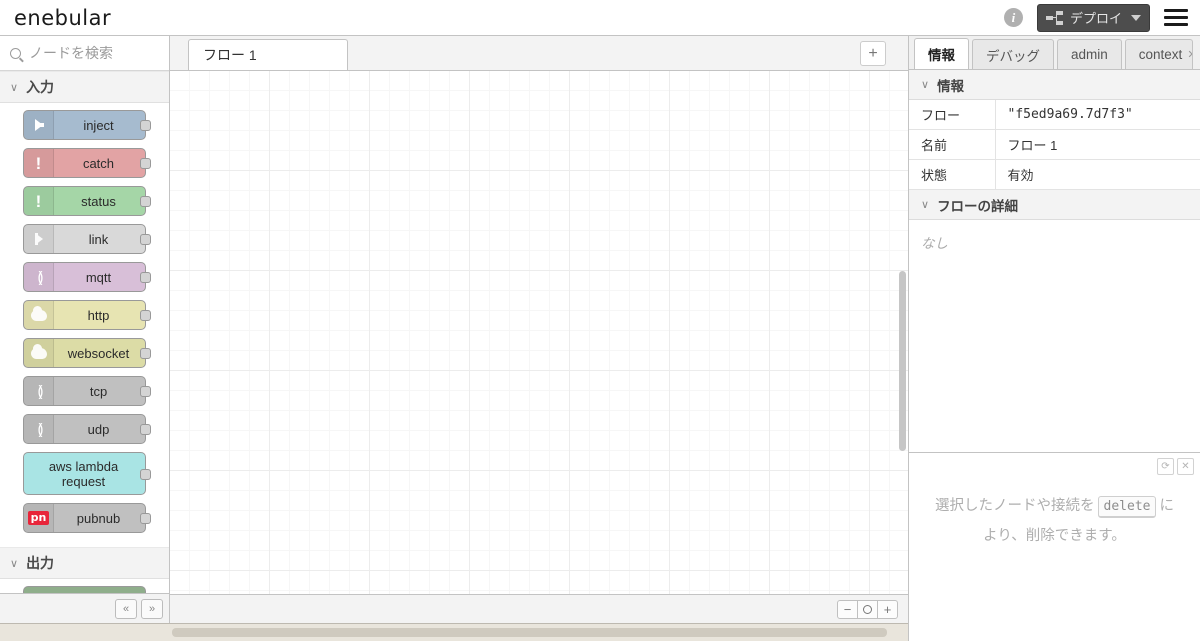 The width and height of the screenshot is (1200, 641). I want to click on tcp-signal-icon: (), so click(40, 391).